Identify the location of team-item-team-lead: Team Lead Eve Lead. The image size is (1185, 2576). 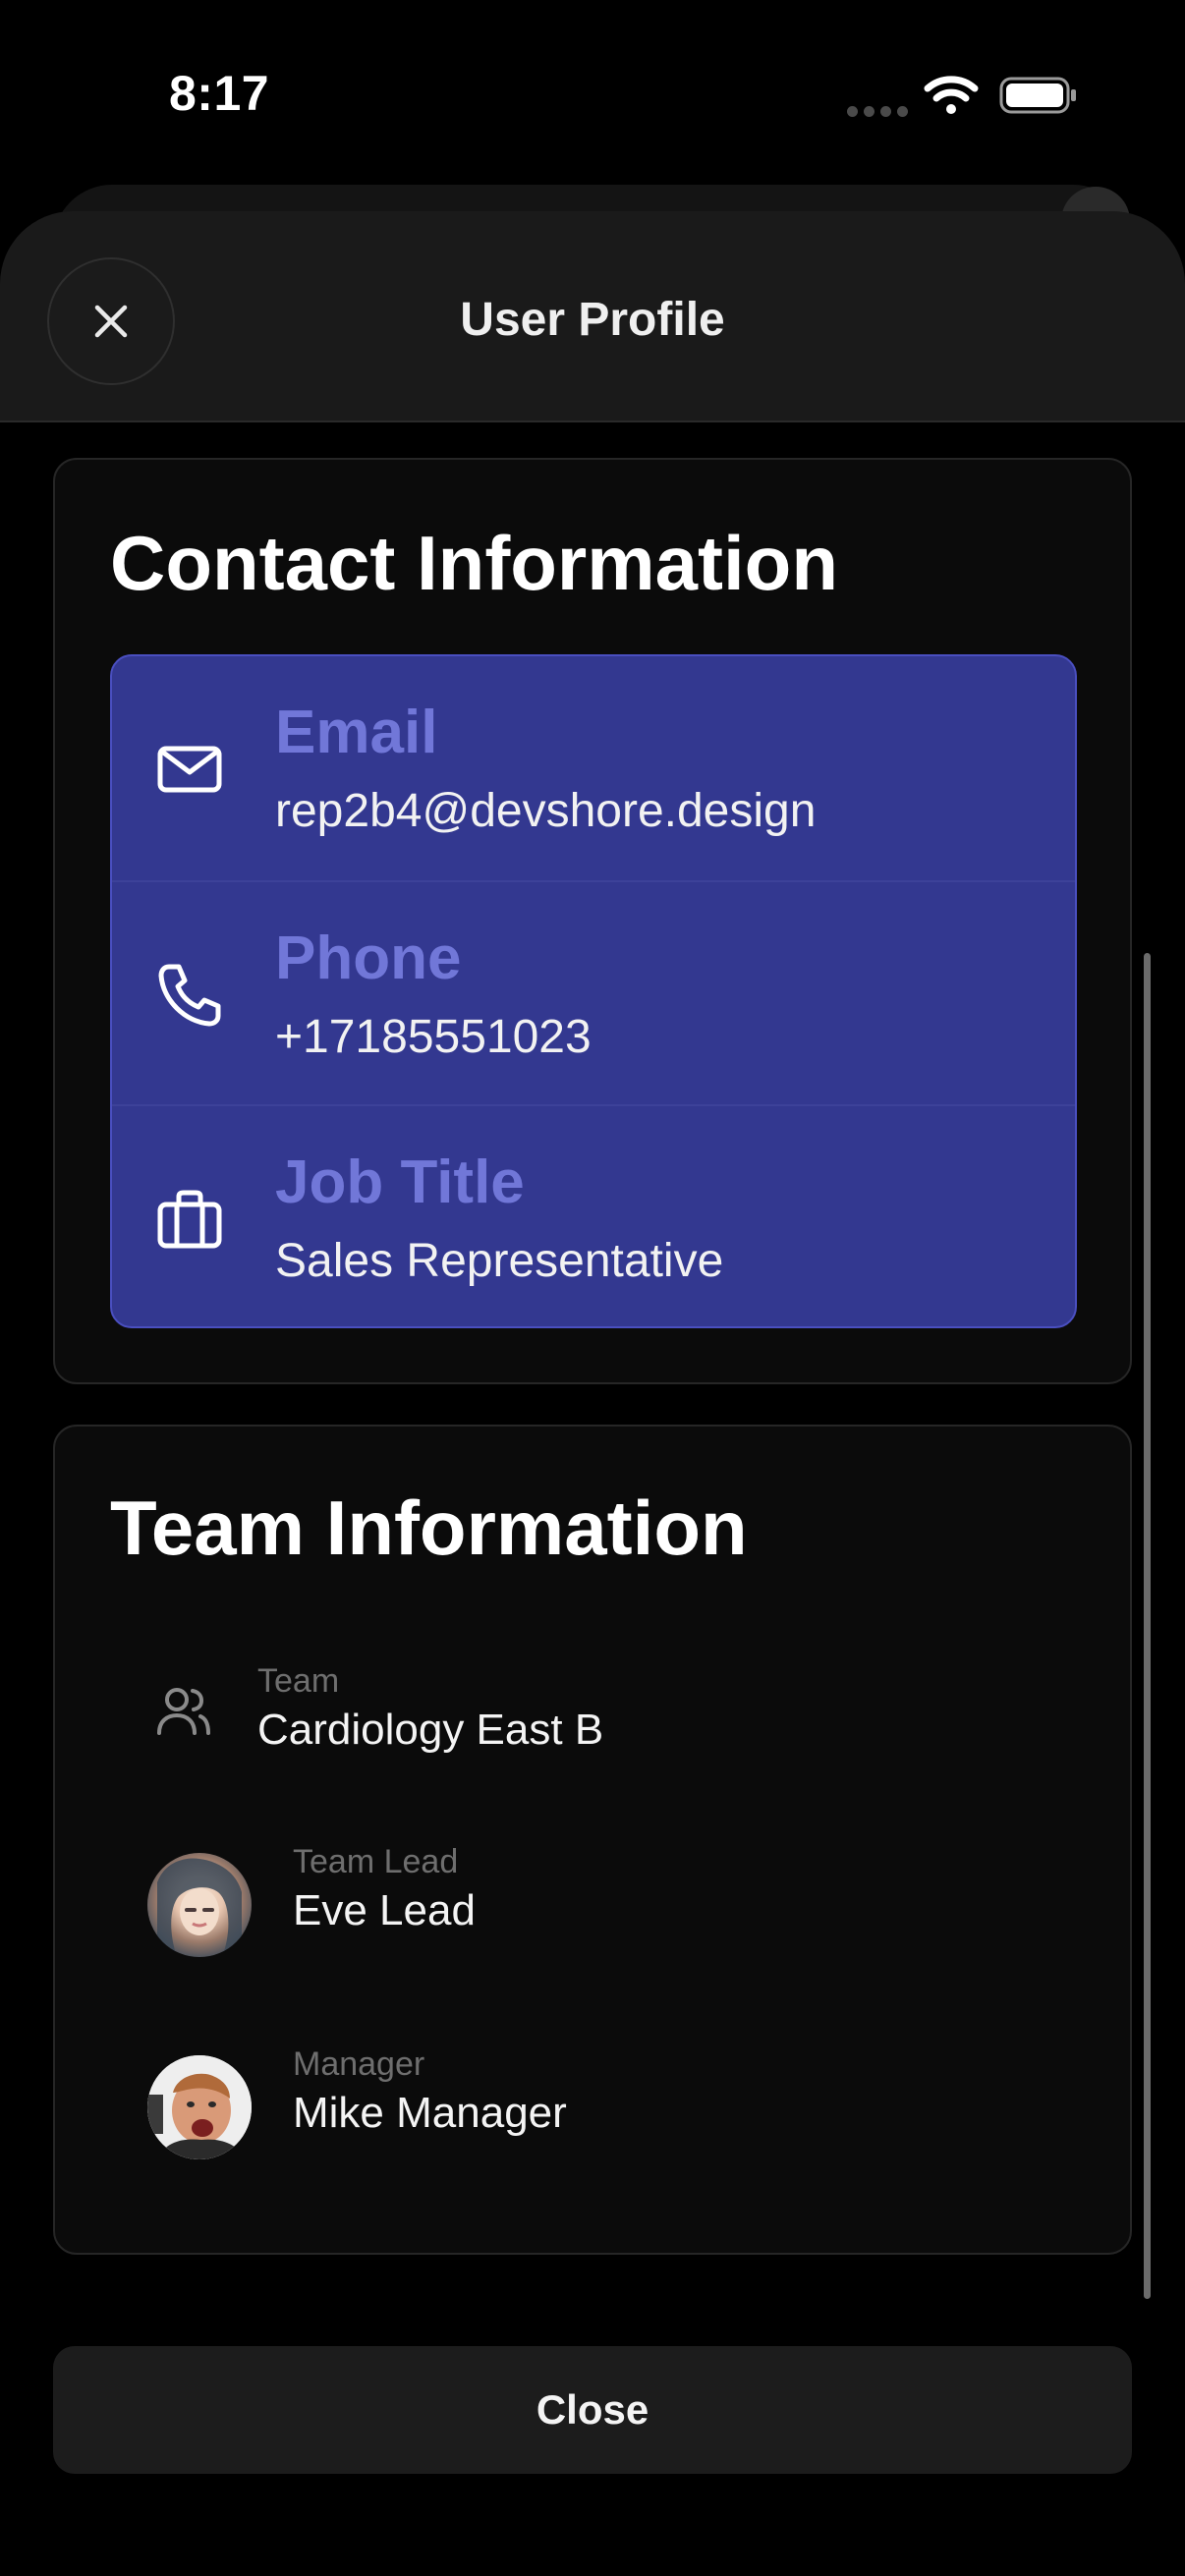
(592, 1897).